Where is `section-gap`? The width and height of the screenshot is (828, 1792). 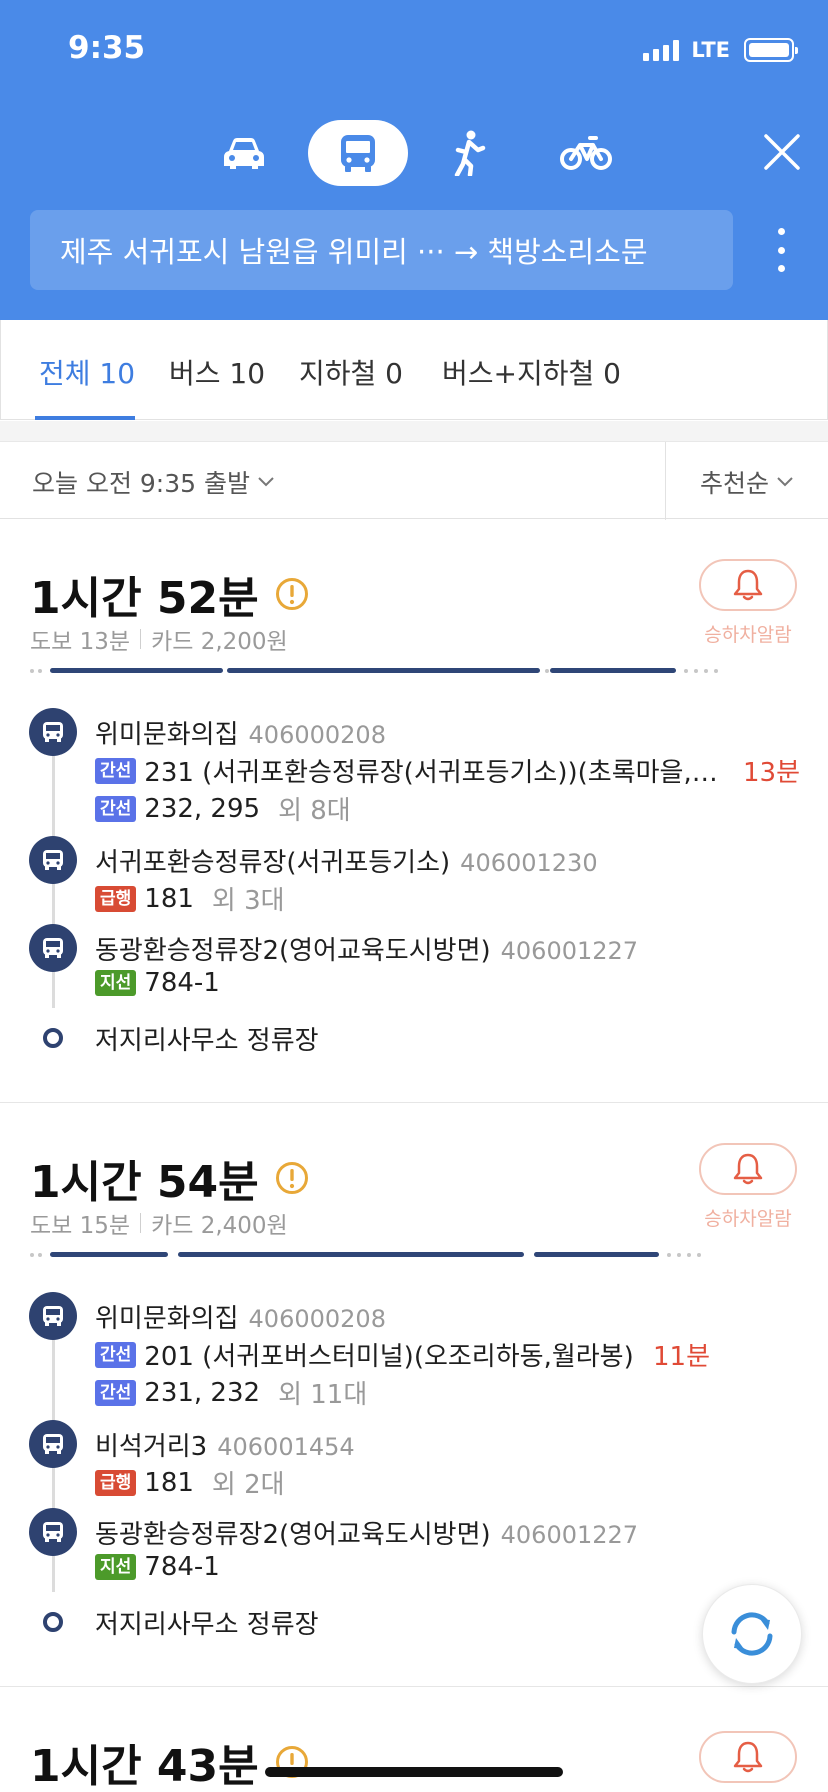 section-gap is located at coordinates (414, 431).